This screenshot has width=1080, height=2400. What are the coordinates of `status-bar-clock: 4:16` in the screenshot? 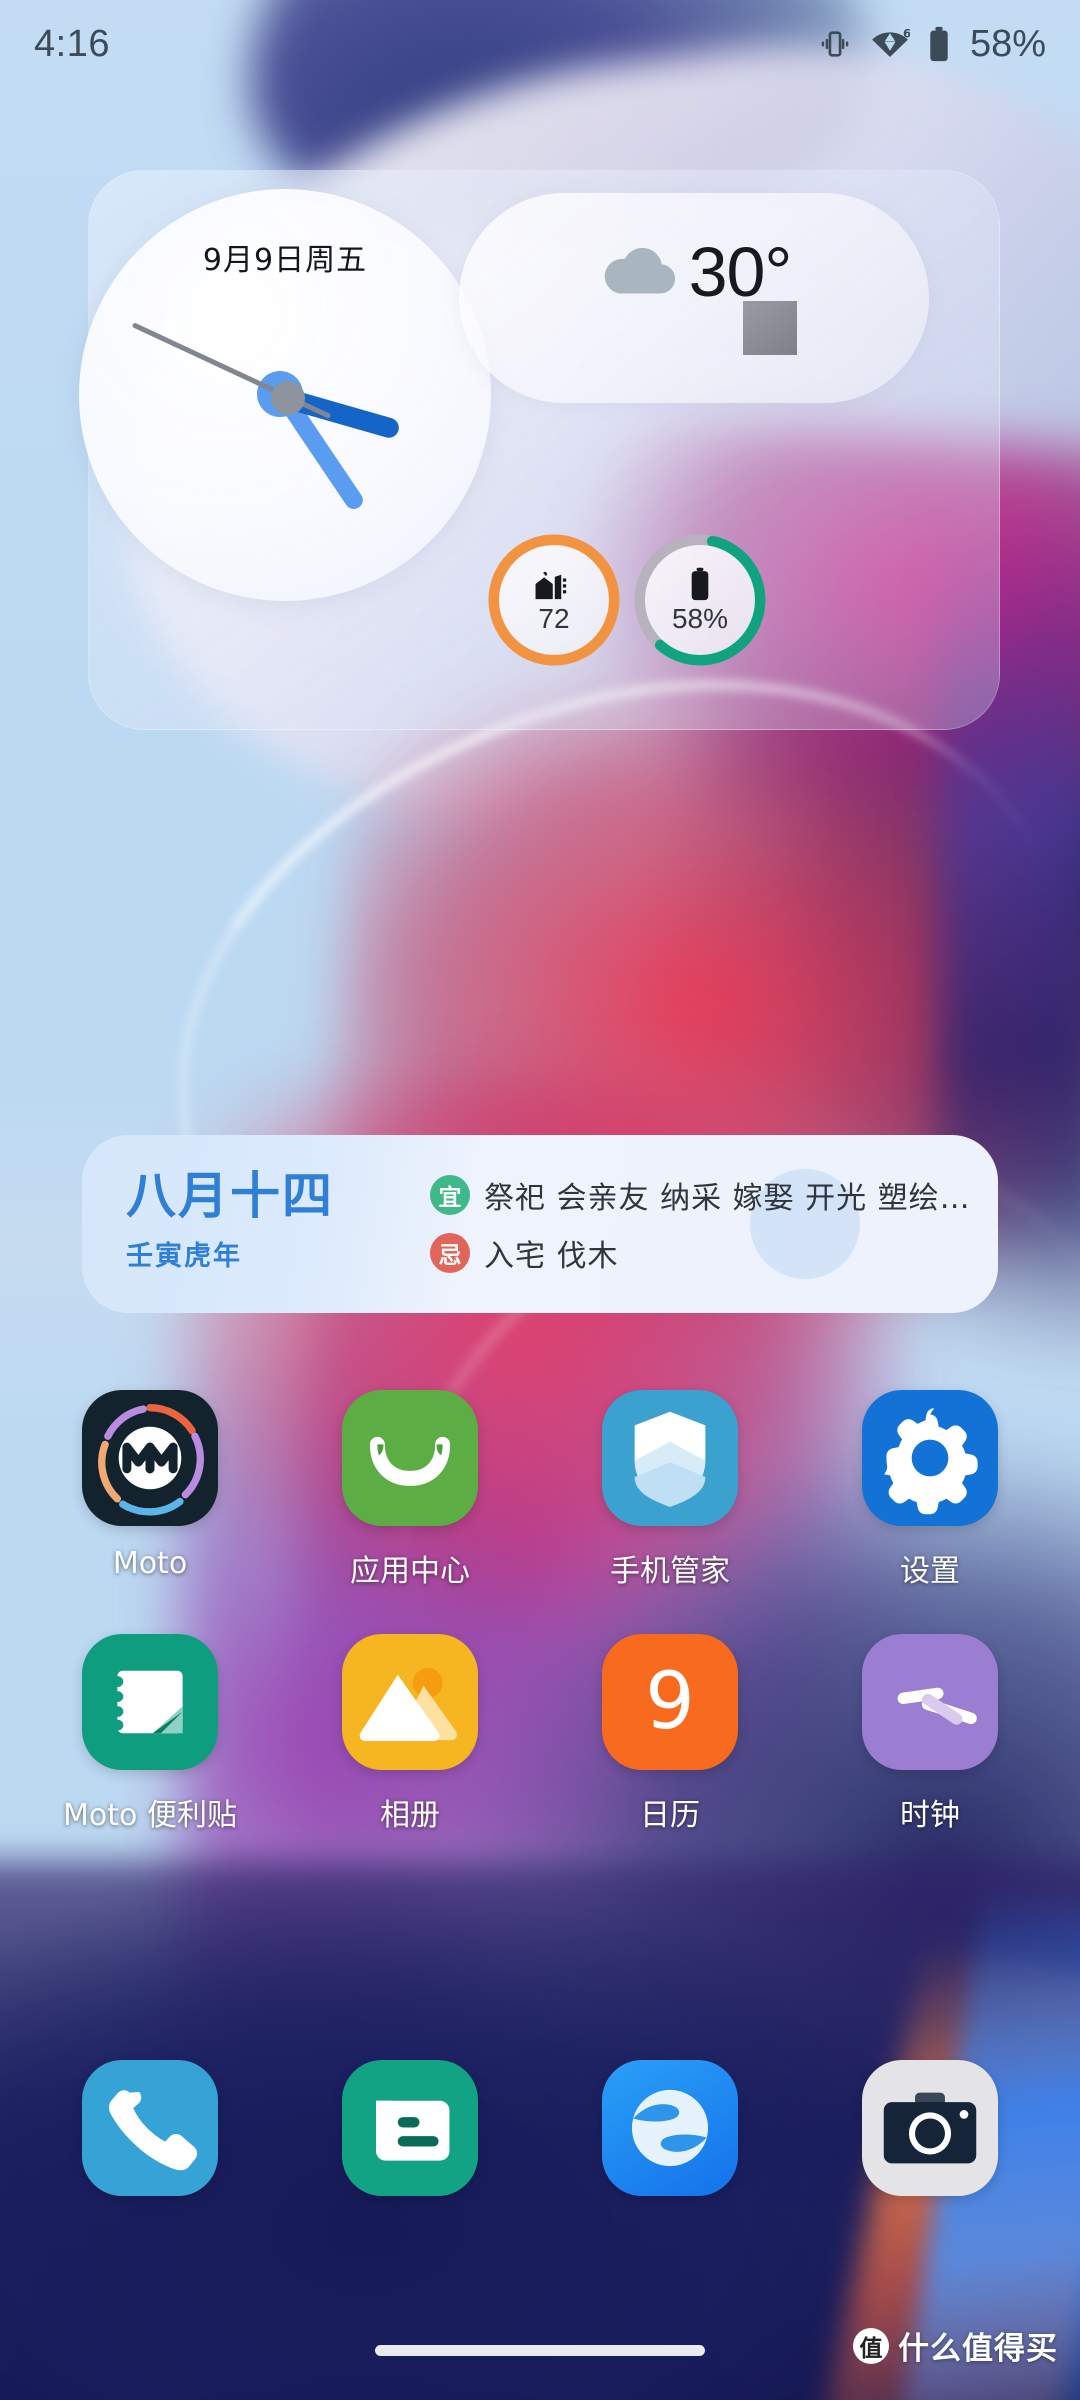 It's located at (72, 43).